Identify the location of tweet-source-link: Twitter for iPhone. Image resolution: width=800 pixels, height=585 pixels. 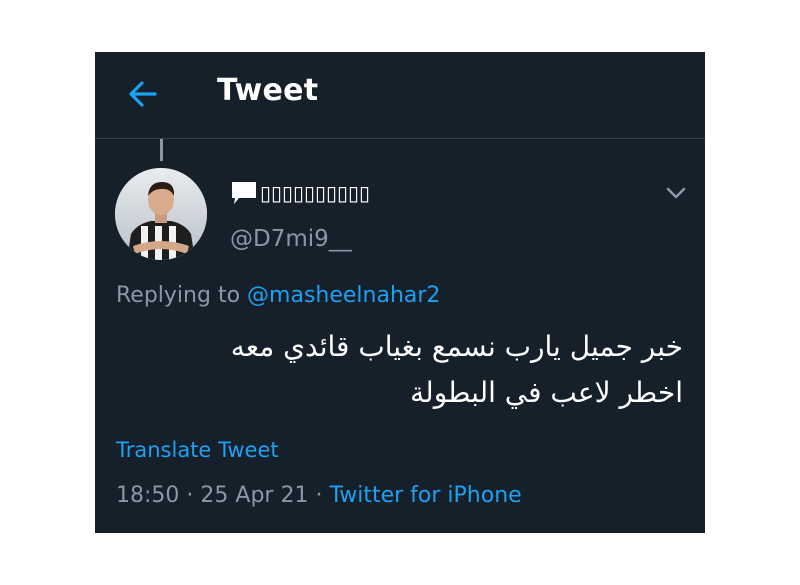
(425, 495).